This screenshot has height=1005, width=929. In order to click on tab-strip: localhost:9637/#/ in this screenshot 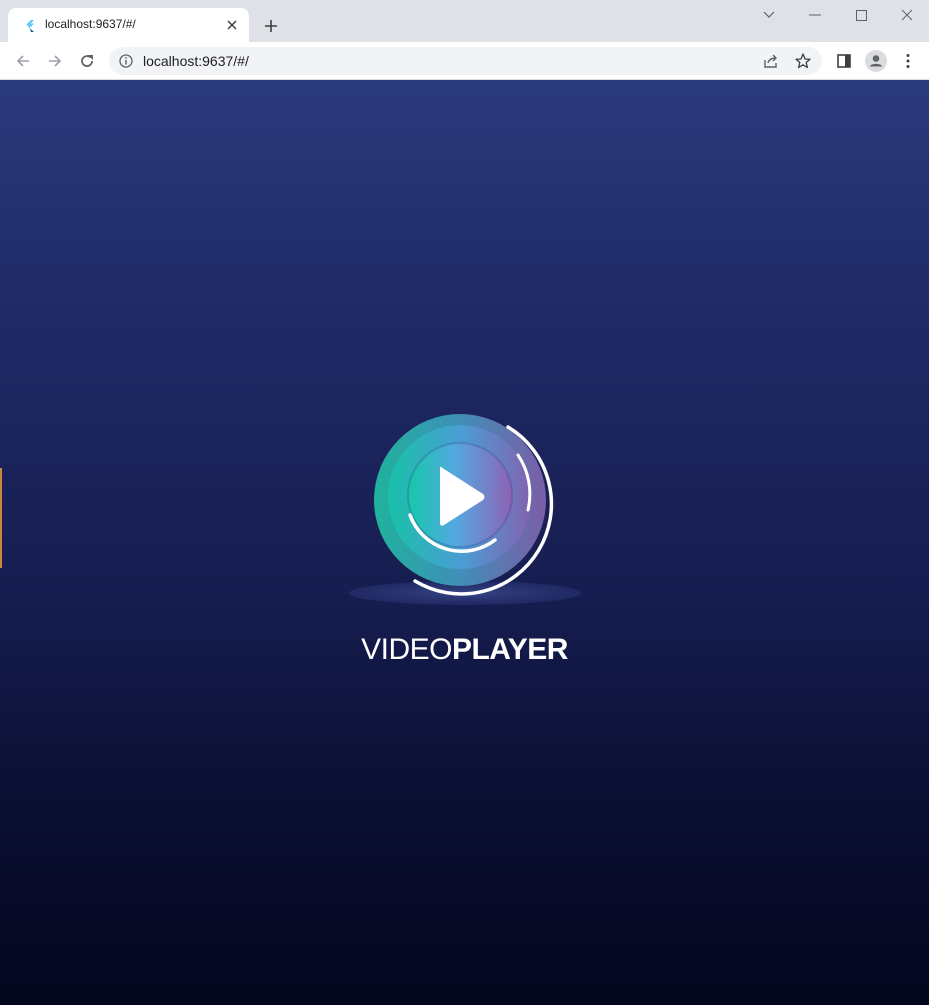, I will do `click(464, 21)`.